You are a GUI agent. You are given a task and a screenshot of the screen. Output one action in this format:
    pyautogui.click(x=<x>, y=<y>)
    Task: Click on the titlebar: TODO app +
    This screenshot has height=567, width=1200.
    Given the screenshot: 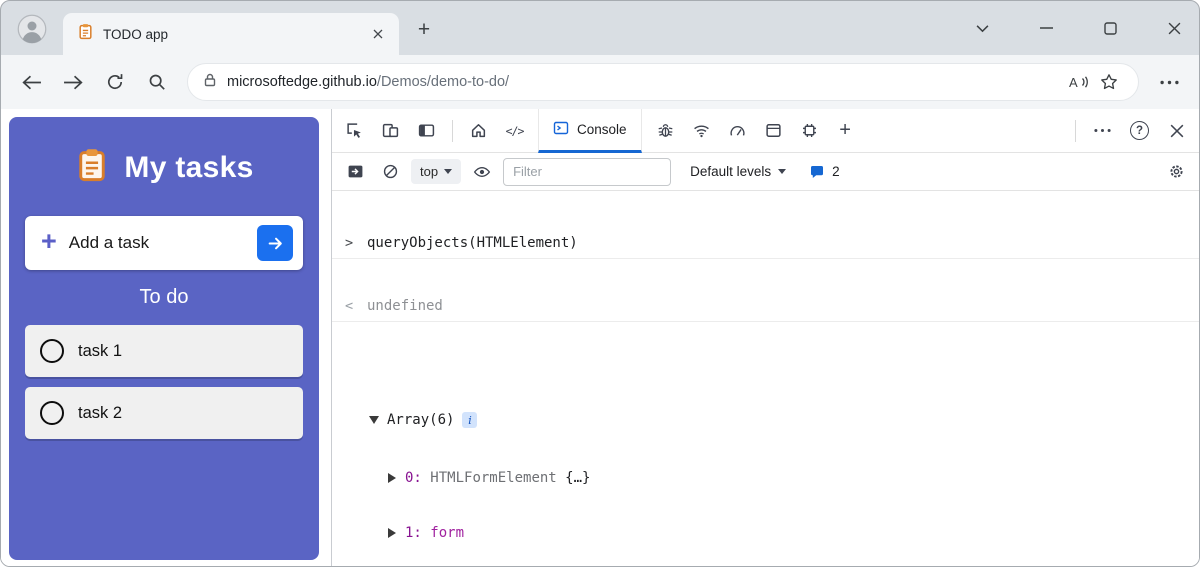 What is the action you would take?
    pyautogui.click(x=600, y=28)
    